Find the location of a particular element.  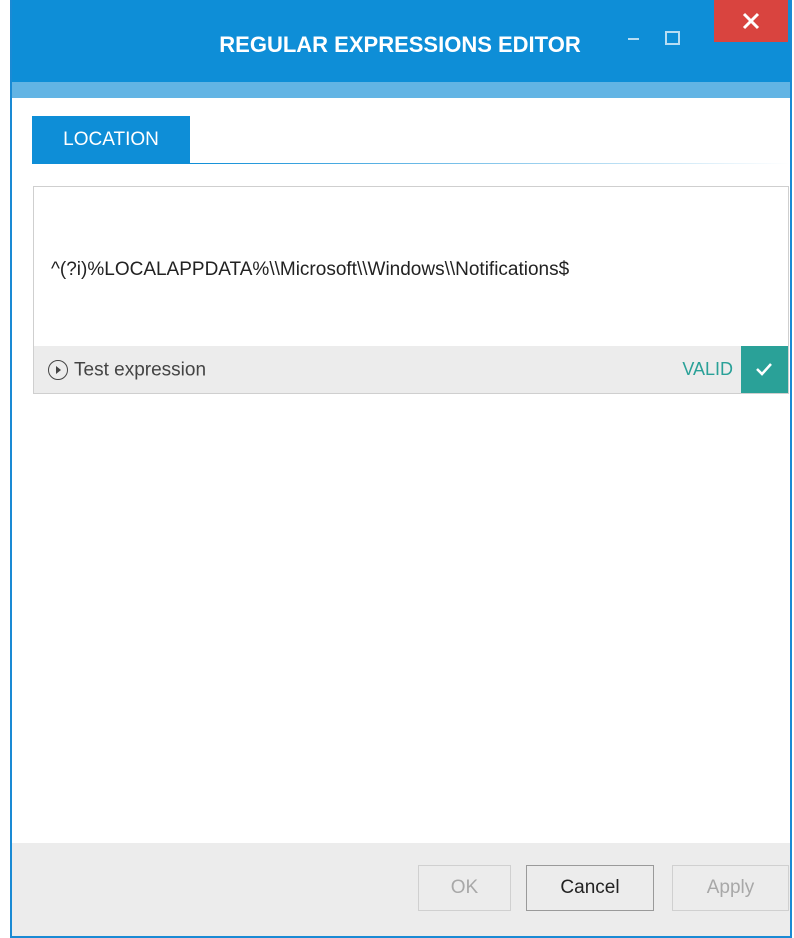

close-button is located at coordinates (751, 21).